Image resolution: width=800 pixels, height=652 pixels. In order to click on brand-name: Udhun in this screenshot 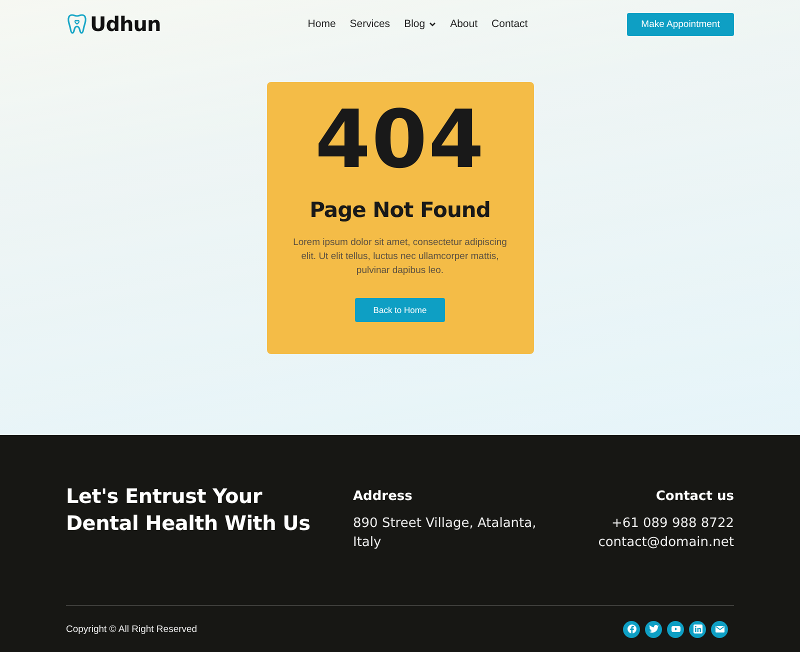, I will do `click(125, 24)`.